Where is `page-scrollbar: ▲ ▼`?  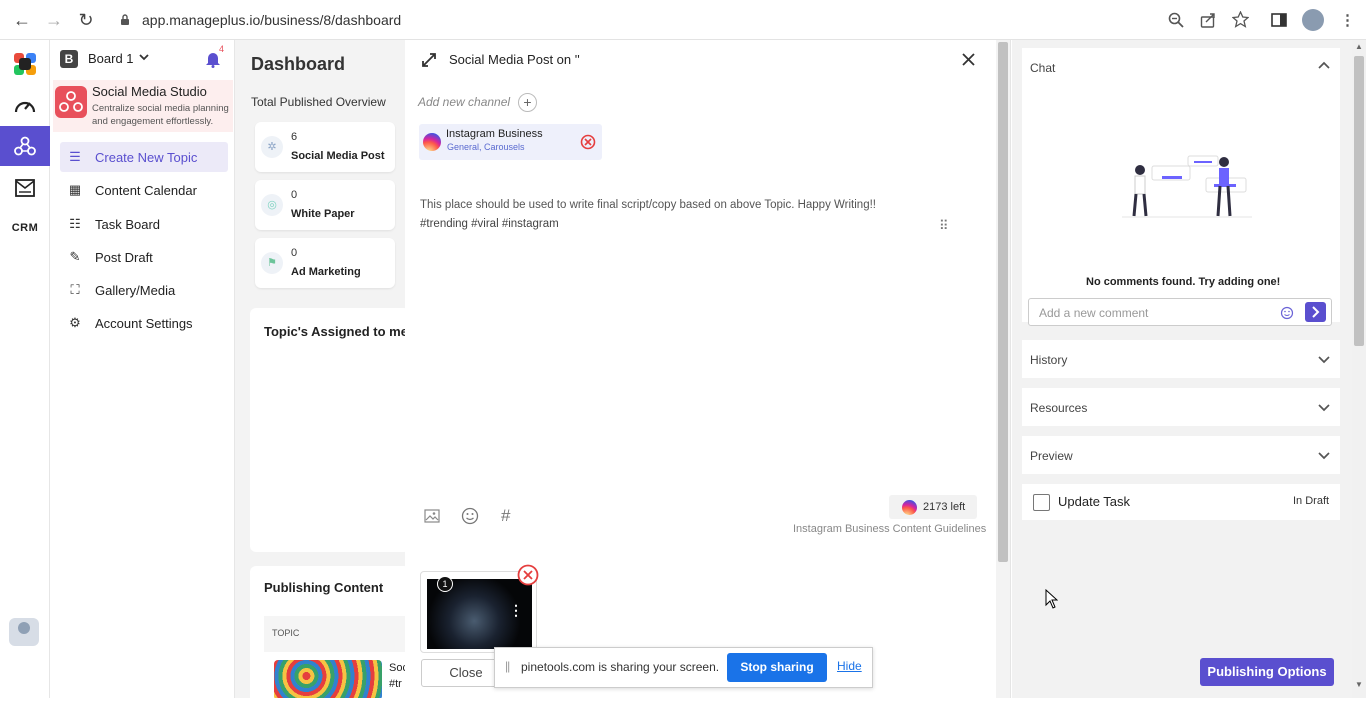
page-scrollbar: ▲ ▼ is located at coordinates (1359, 369).